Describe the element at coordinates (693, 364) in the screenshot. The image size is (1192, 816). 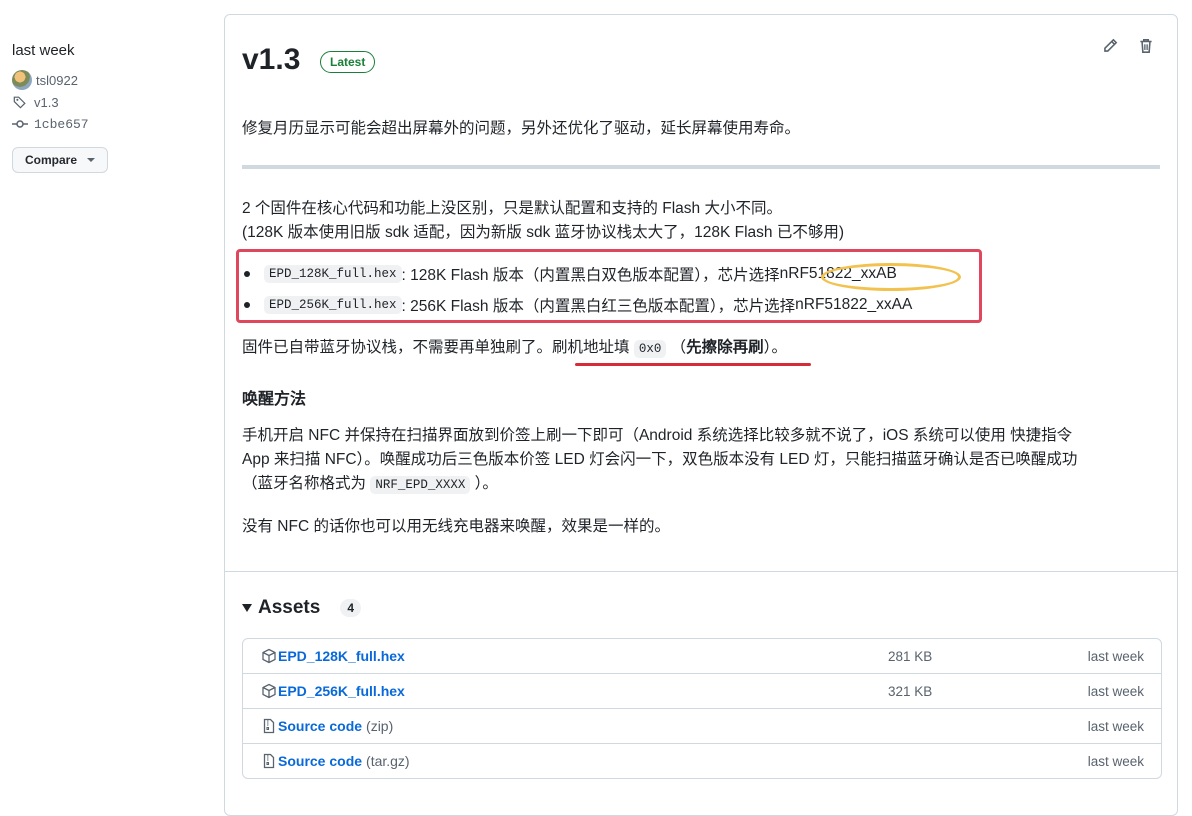
I see `highlight-underline` at that location.